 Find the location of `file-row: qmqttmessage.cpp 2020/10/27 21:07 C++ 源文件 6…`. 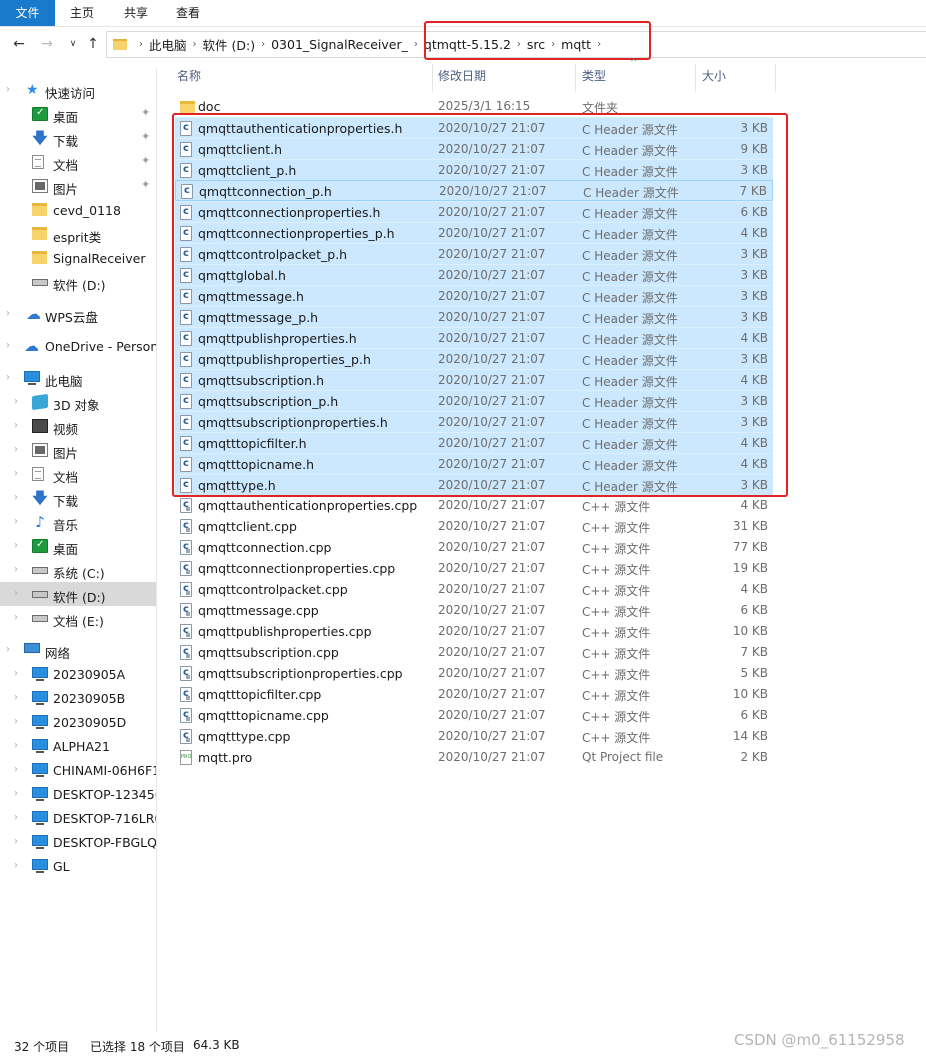

file-row: qmqttmessage.cpp 2020/10/27 21:07 C++ 源文件 6… is located at coordinates (474, 610).